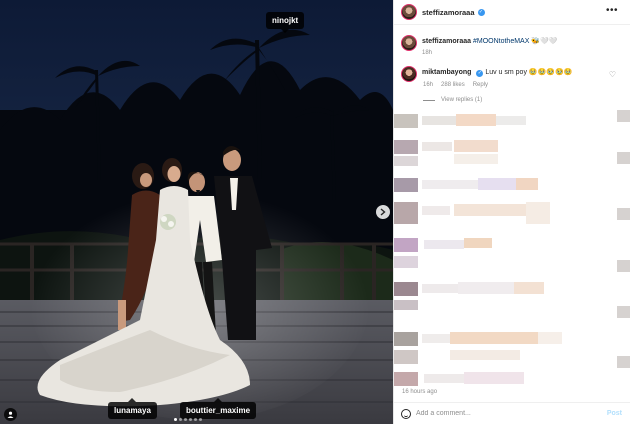 This screenshot has width=630, height=424. I want to click on add-comment-bar: Post, so click(512, 413).